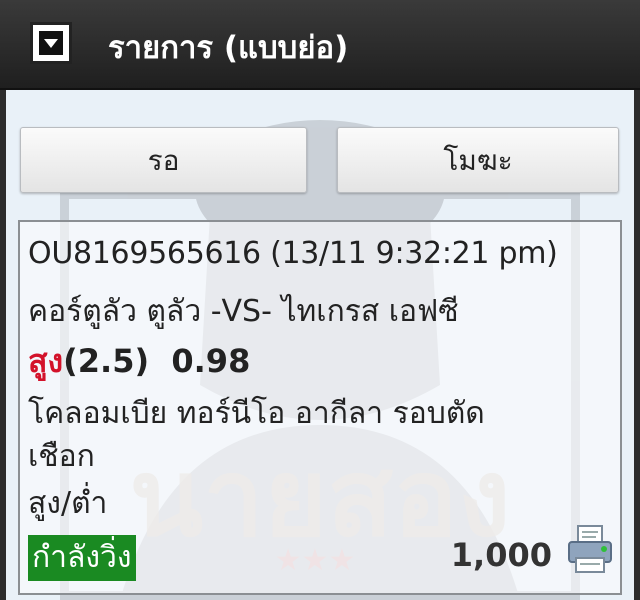 Image resolution: width=640 pixels, height=600 pixels. Describe the element at coordinates (501, 555) in the screenshot. I see `stake-amount: 1,000` at that location.